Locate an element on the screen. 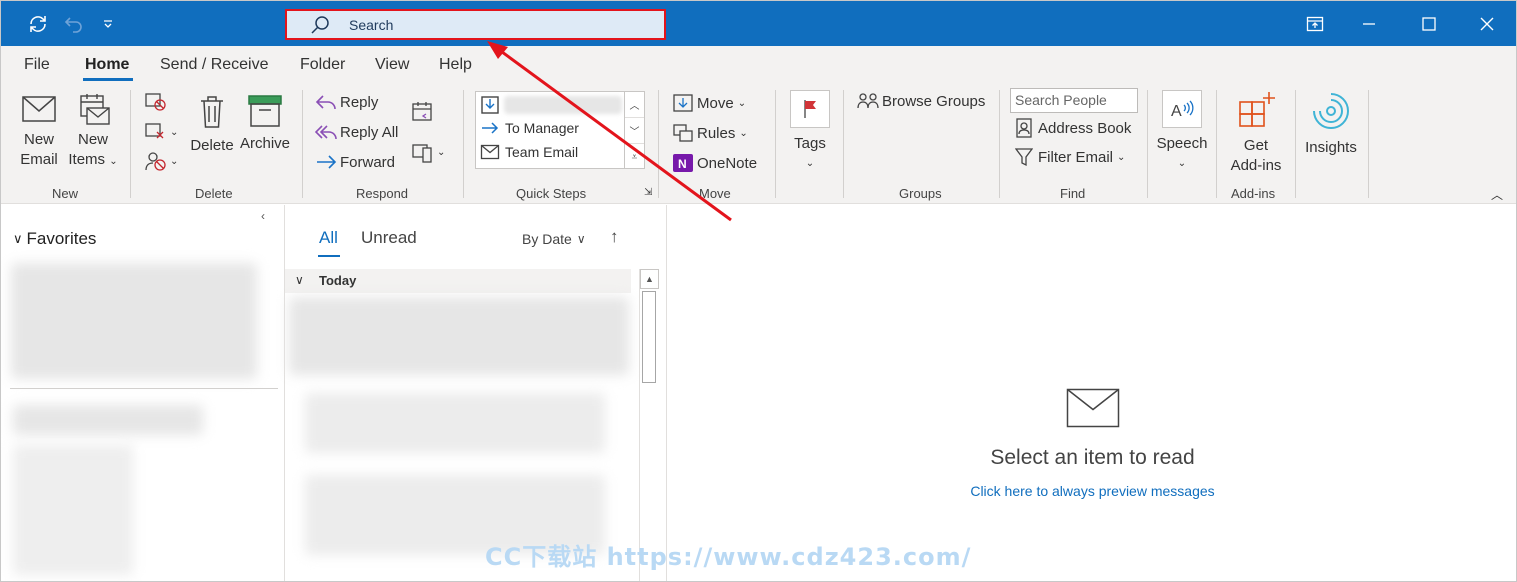 The image size is (1517, 582). annotation-arrow is located at coordinates (609, 131).